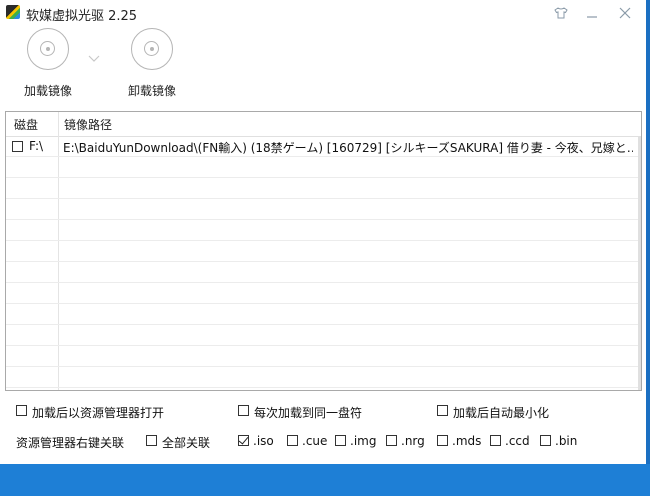  What do you see at coordinates (151, 440) in the screenshot?
I see `all-assoc-checkbox` at bounding box center [151, 440].